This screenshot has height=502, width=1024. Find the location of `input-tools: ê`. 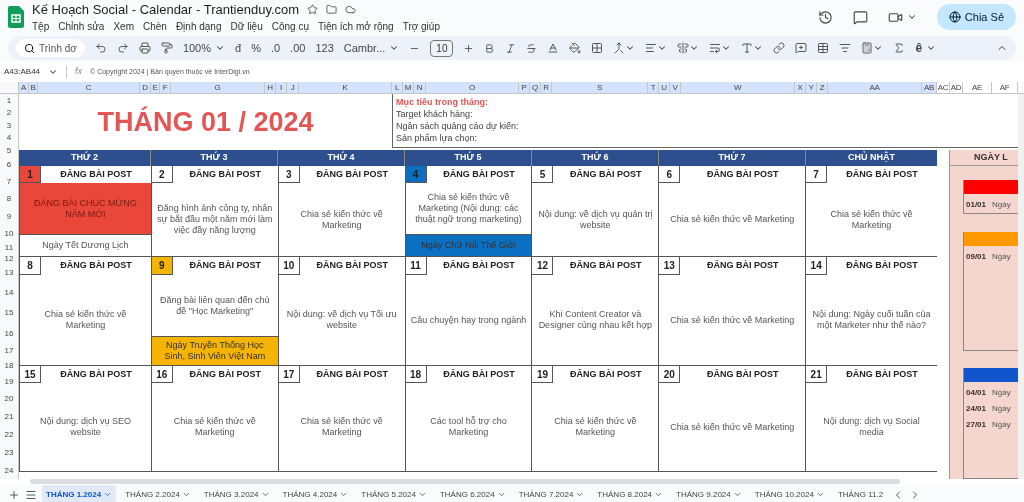

input-tools: ê is located at coordinates (919, 48).